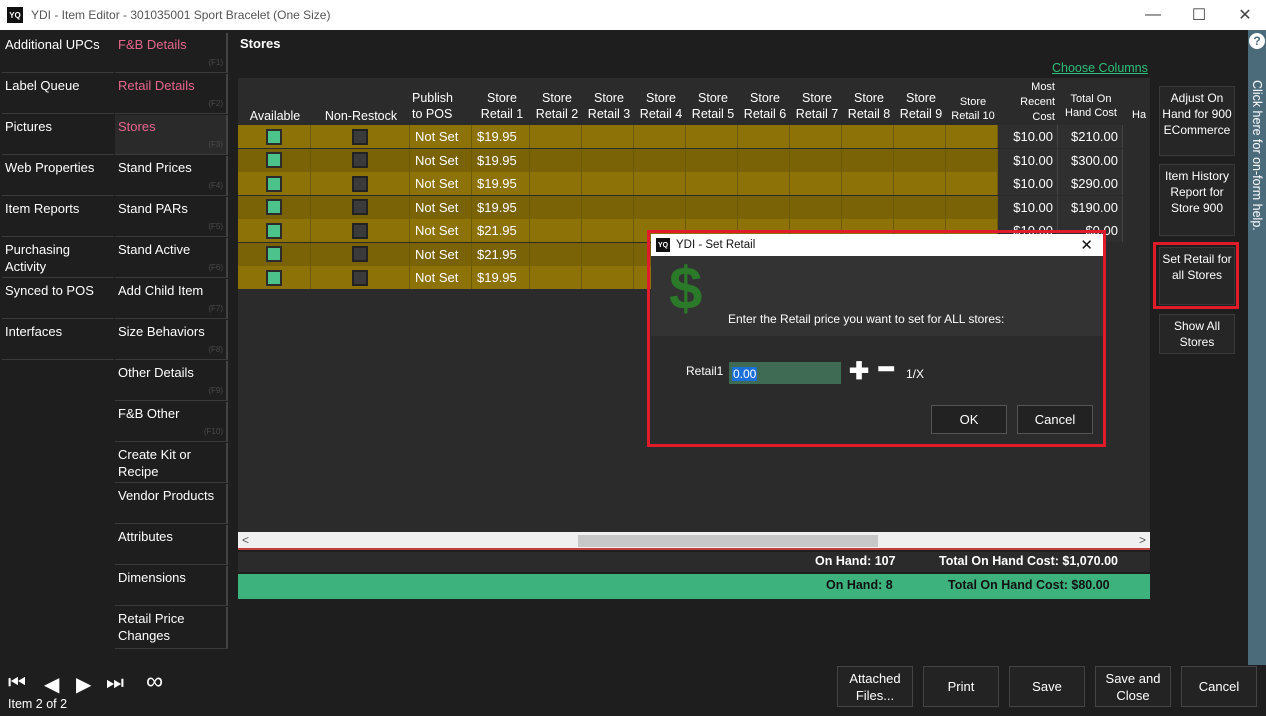  I want to click on col-retail-9: Store Retail 9, so click(921, 106).